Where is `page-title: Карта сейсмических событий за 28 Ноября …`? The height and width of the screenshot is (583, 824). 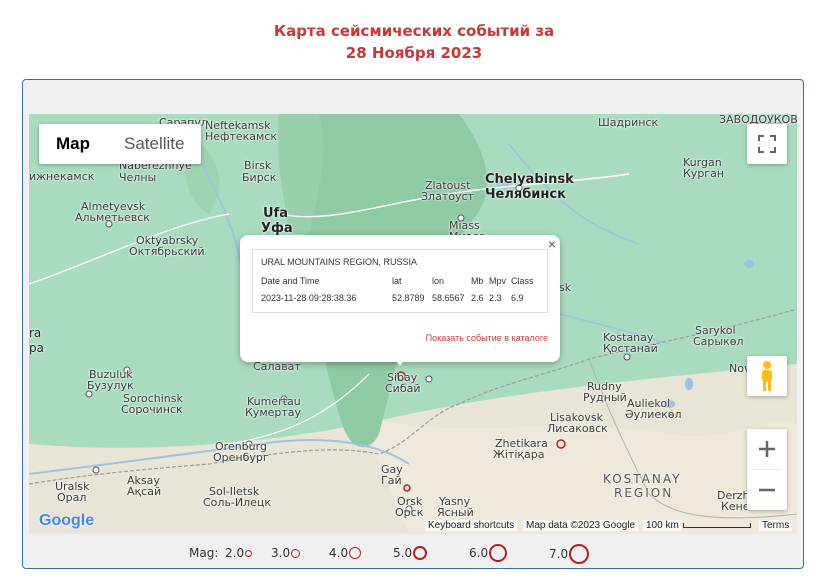
page-title: Карта сейсмических событий за 28 Ноября … is located at coordinates (412, 42).